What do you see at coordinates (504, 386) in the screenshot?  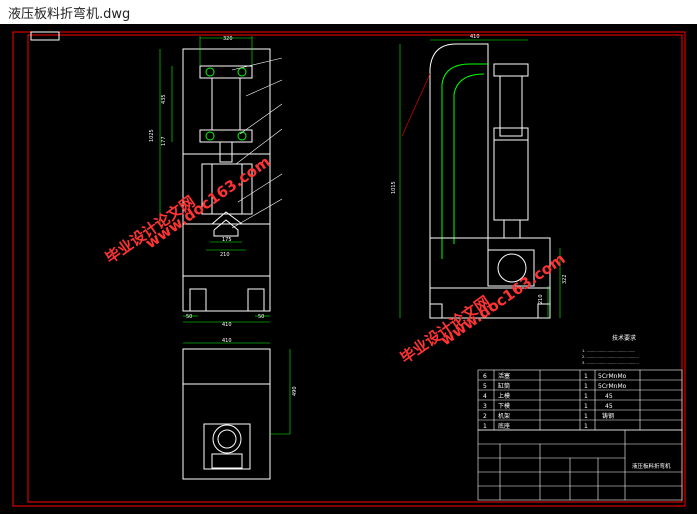 I see `bom-name: 缸筒` at bounding box center [504, 386].